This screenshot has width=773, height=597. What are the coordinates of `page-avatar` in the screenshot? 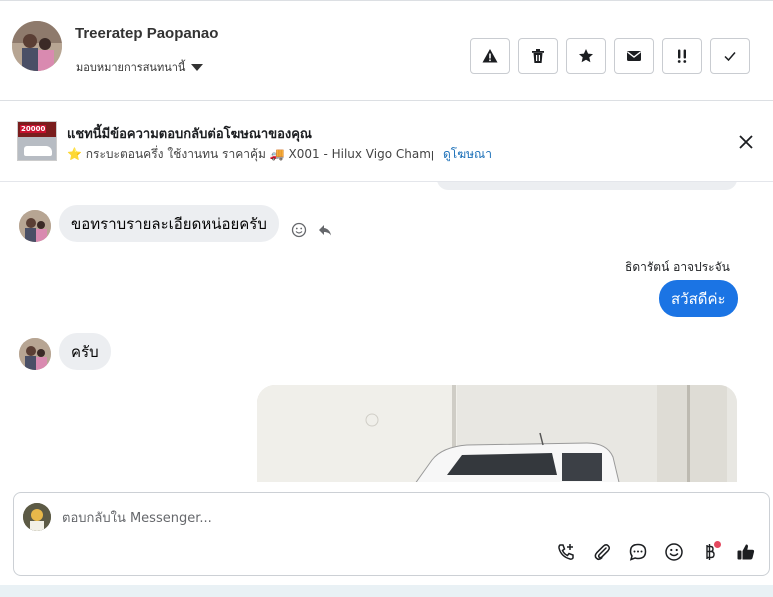 It's located at (37, 517).